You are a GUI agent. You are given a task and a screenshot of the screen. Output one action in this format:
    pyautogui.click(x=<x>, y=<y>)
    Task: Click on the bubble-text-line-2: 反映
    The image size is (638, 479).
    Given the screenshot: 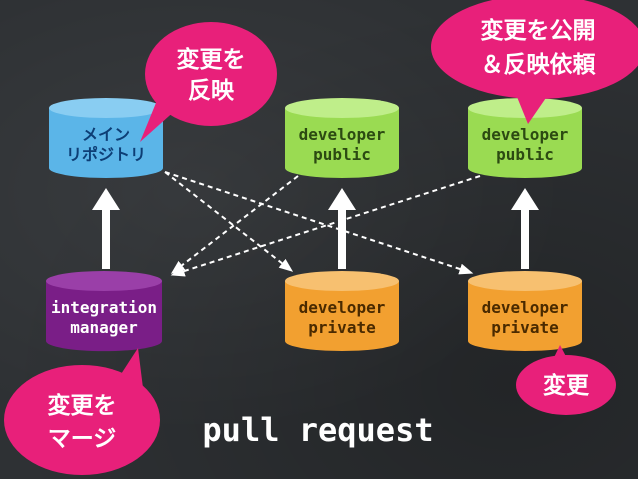 What is the action you would take?
    pyautogui.click(x=211, y=91)
    